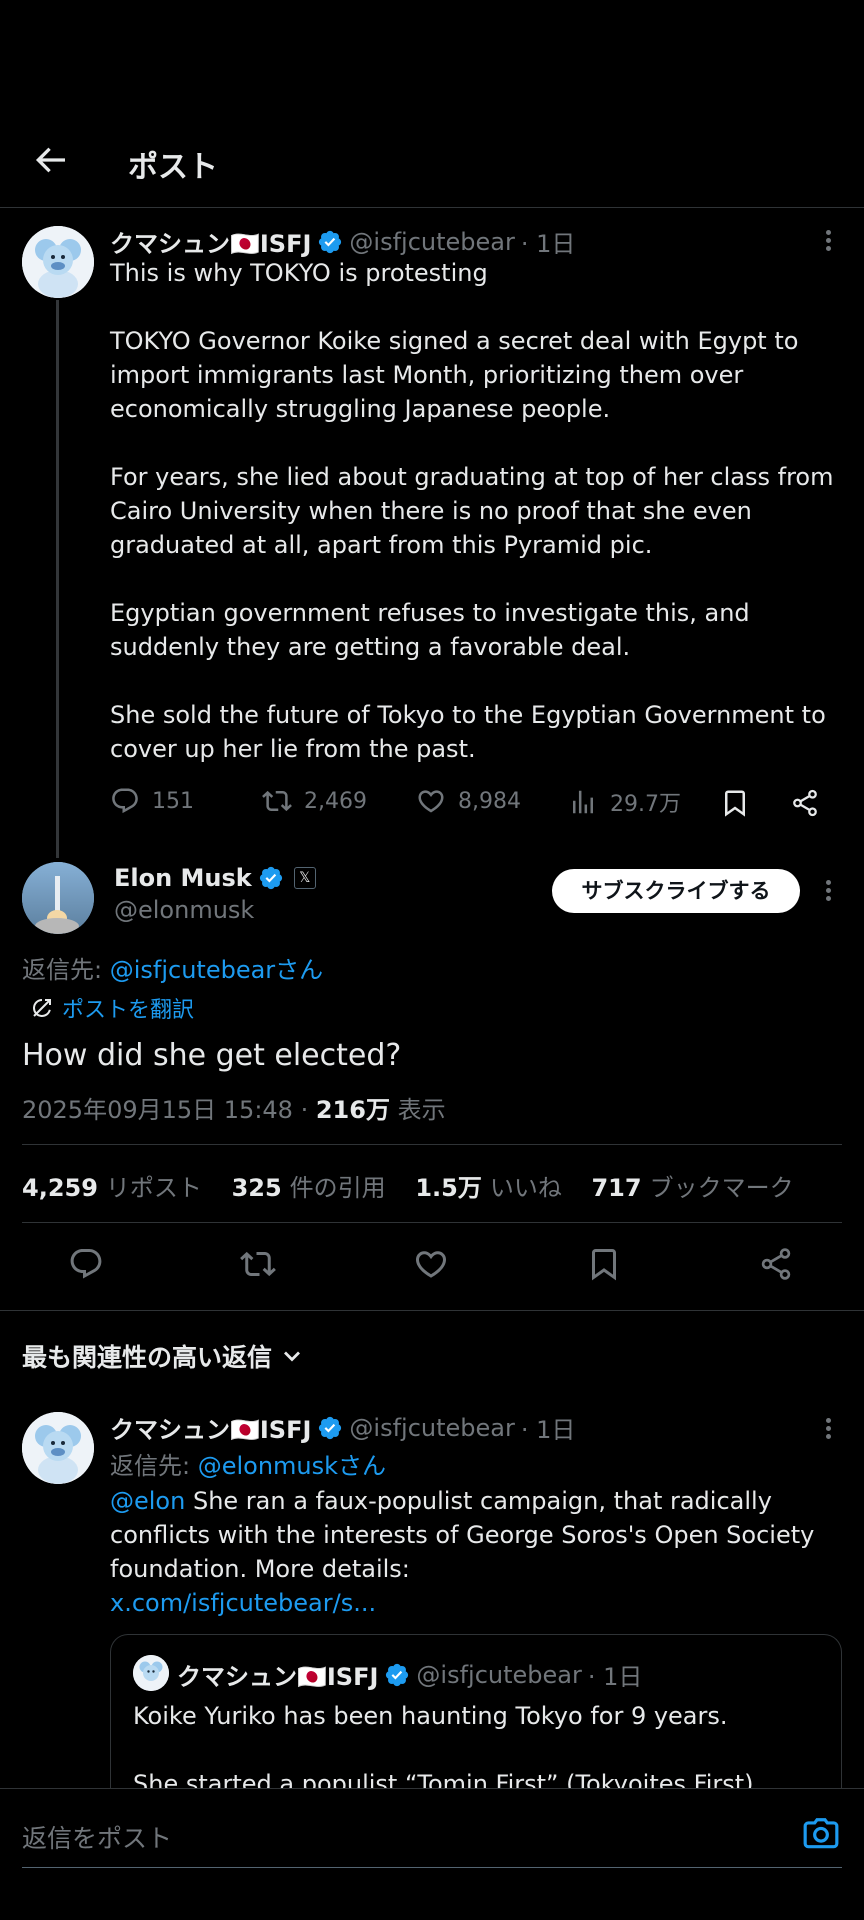 The width and height of the screenshot is (864, 1920). Describe the element at coordinates (184, 910) in the screenshot. I see `author-handle: @elonmusk` at that location.